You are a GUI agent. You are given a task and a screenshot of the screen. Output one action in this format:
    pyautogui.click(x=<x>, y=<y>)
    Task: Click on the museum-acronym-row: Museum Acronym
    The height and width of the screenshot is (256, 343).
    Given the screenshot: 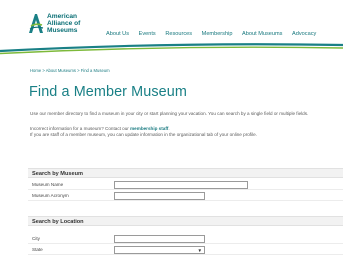 What is the action you would take?
    pyautogui.click(x=185, y=195)
    